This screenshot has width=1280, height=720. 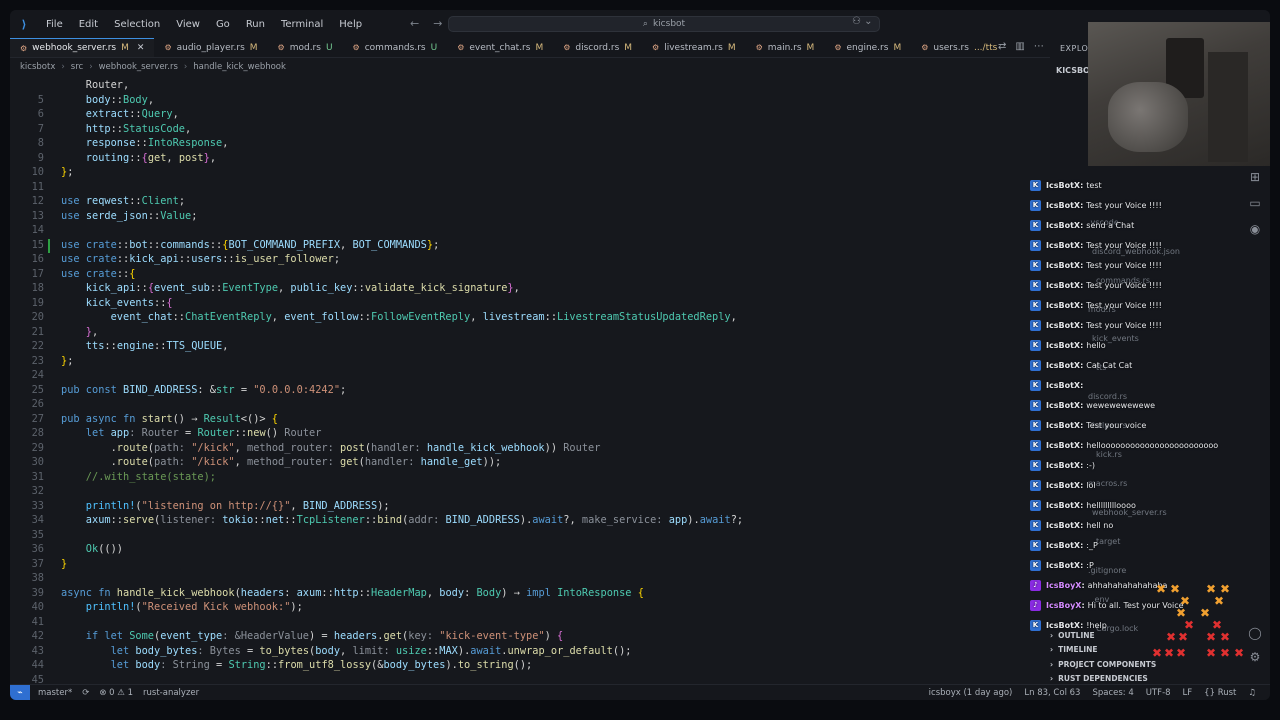 I want to click on code-token: let, so click(x=86, y=433).